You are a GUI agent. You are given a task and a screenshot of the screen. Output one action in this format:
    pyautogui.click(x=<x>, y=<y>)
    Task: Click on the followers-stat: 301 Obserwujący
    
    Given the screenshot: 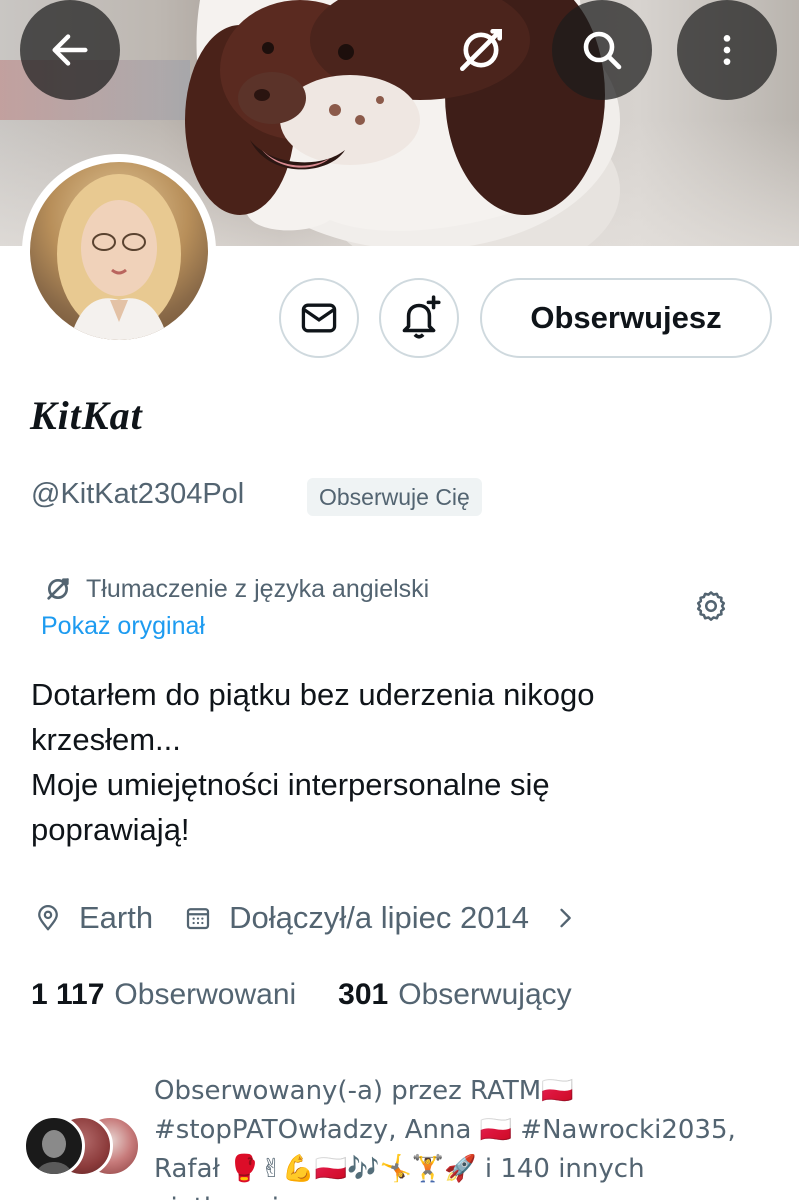 What is the action you would take?
    pyautogui.click(x=454, y=995)
    